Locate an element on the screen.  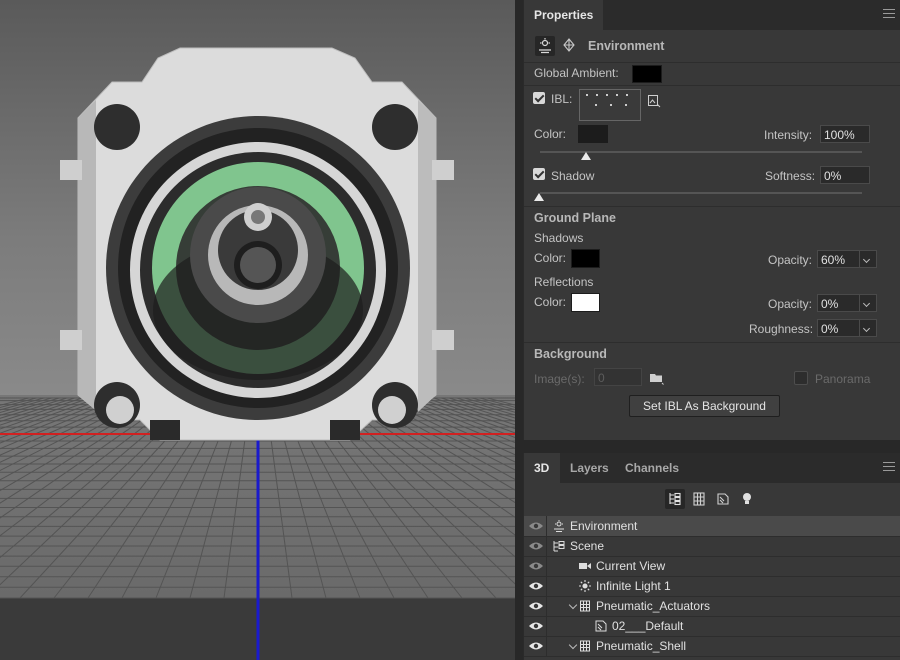
light-icon is located at coordinates (585, 586).